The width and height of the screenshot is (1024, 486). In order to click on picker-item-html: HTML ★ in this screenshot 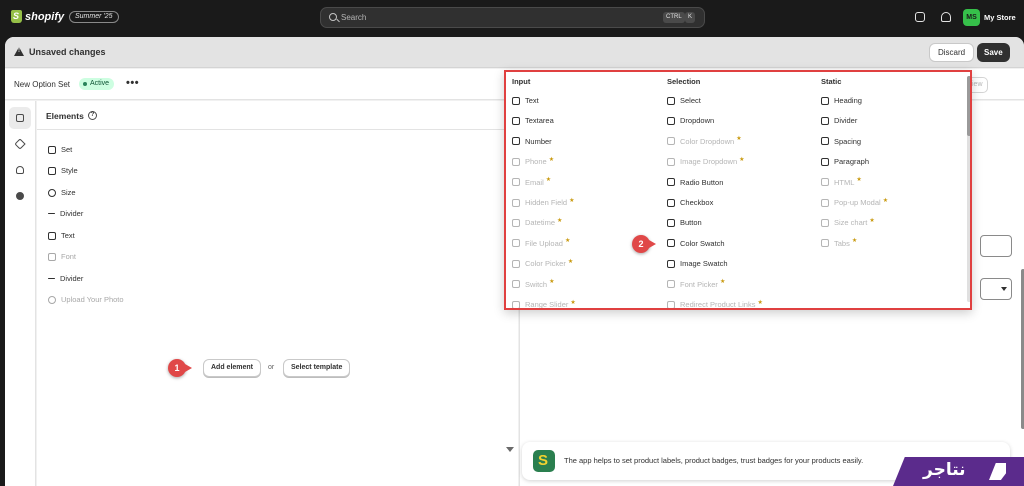, I will do `click(841, 182)`.